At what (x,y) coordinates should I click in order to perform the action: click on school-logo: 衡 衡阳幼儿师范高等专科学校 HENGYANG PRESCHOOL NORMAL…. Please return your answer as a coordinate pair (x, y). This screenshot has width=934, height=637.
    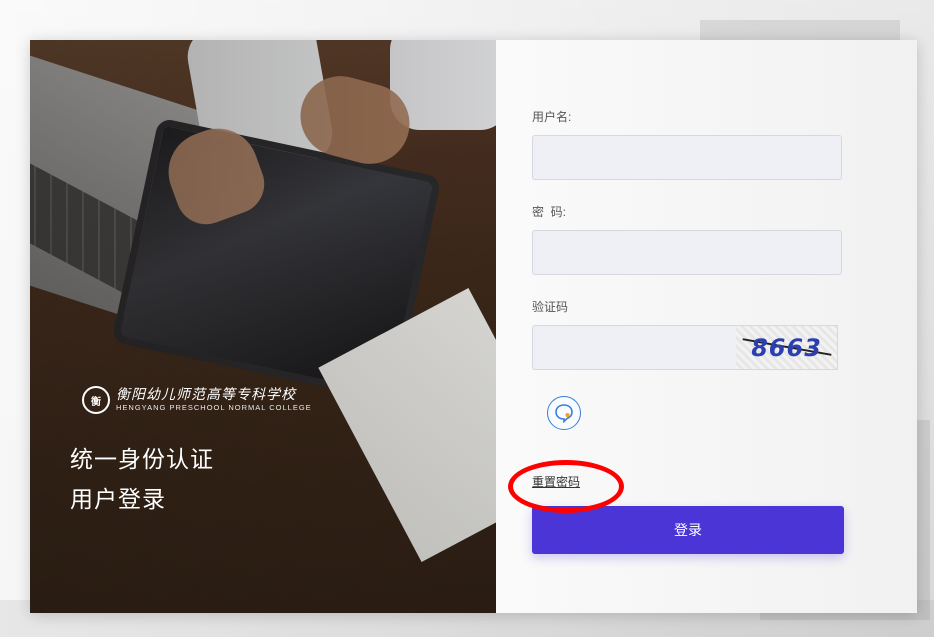
    Looking at the image, I should click on (197, 400).